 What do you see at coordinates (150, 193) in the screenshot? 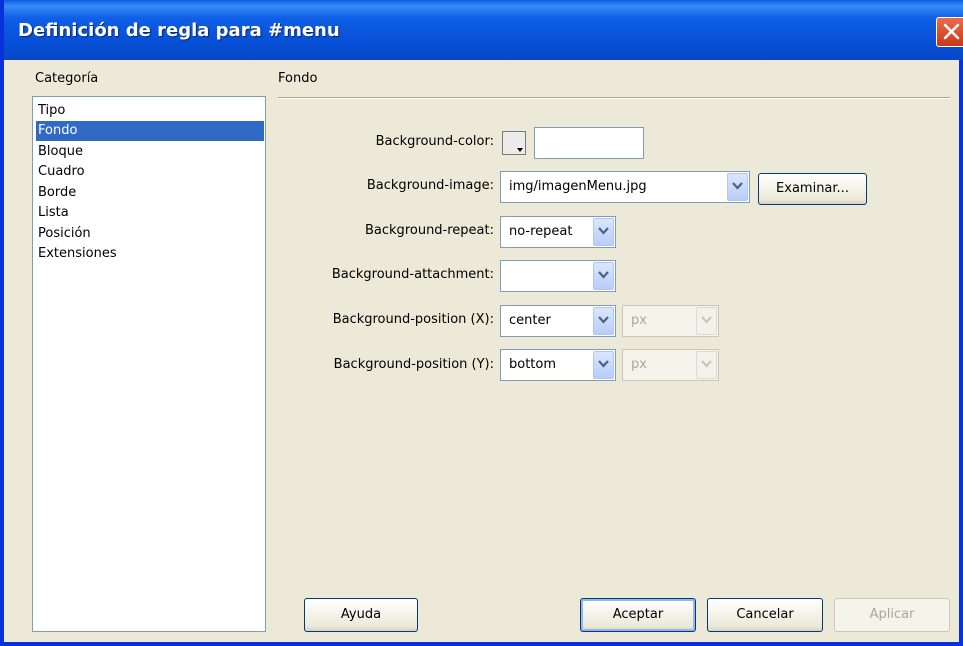
I see `category-item-borde: Borde` at bounding box center [150, 193].